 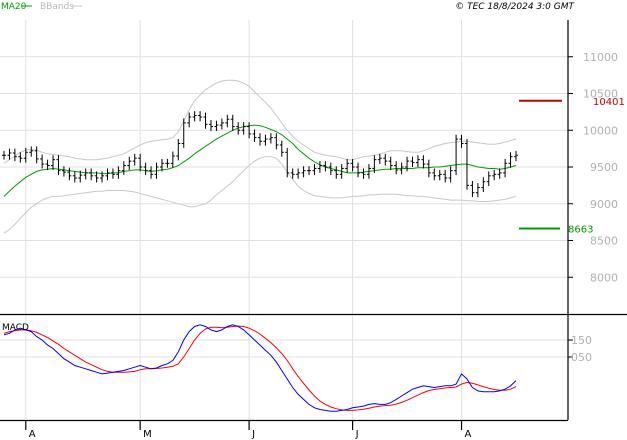 What do you see at coordinates (288, 7) in the screenshot?
I see `legend: MA20 BBands © TEC 18/8/2024 3:0 GMT` at bounding box center [288, 7].